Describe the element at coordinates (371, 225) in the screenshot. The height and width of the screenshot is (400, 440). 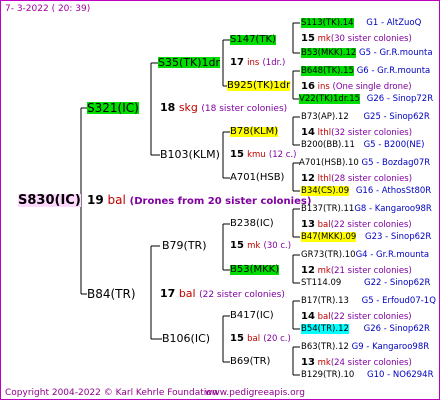
I see `g4-mating-5-note: (22 sister colonies)` at that location.